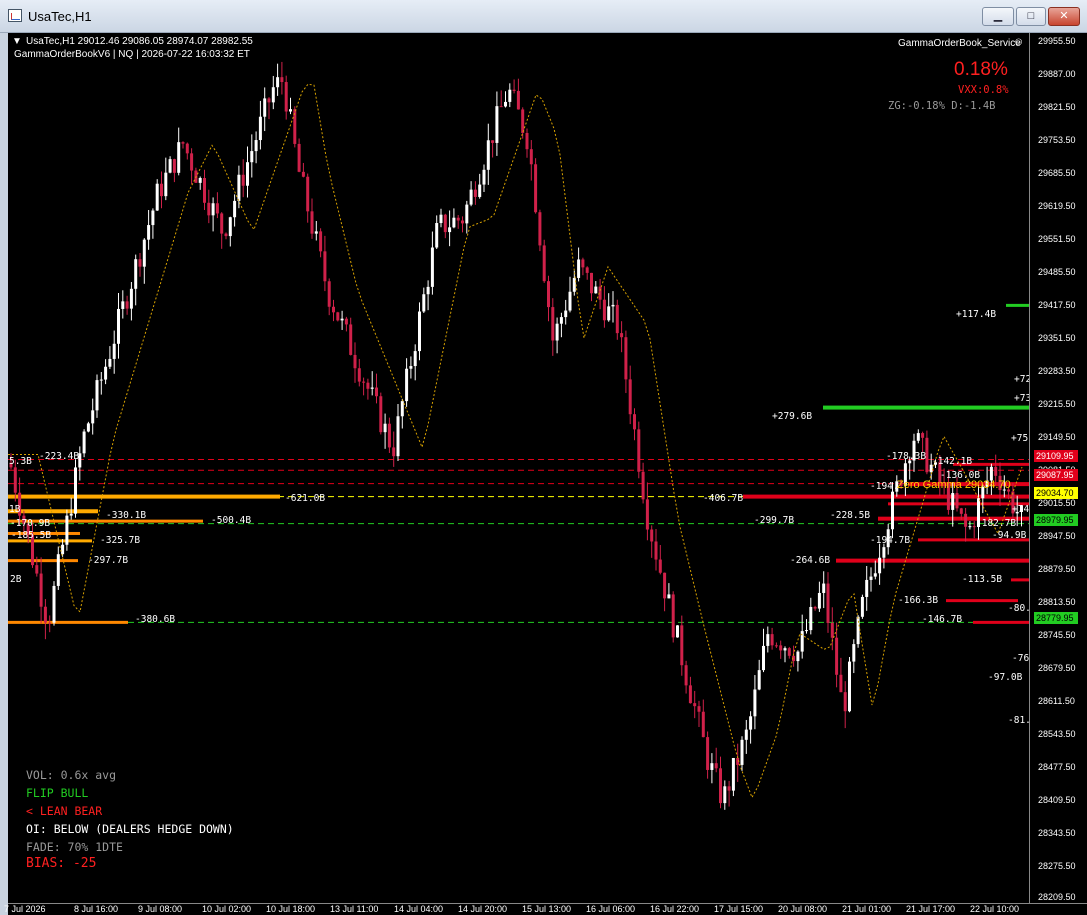 The image size is (1087, 915). What do you see at coordinates (1057, 536) in the screenshot?
I see `price-tick: 28947.50` at bounding box center [1057, 536].